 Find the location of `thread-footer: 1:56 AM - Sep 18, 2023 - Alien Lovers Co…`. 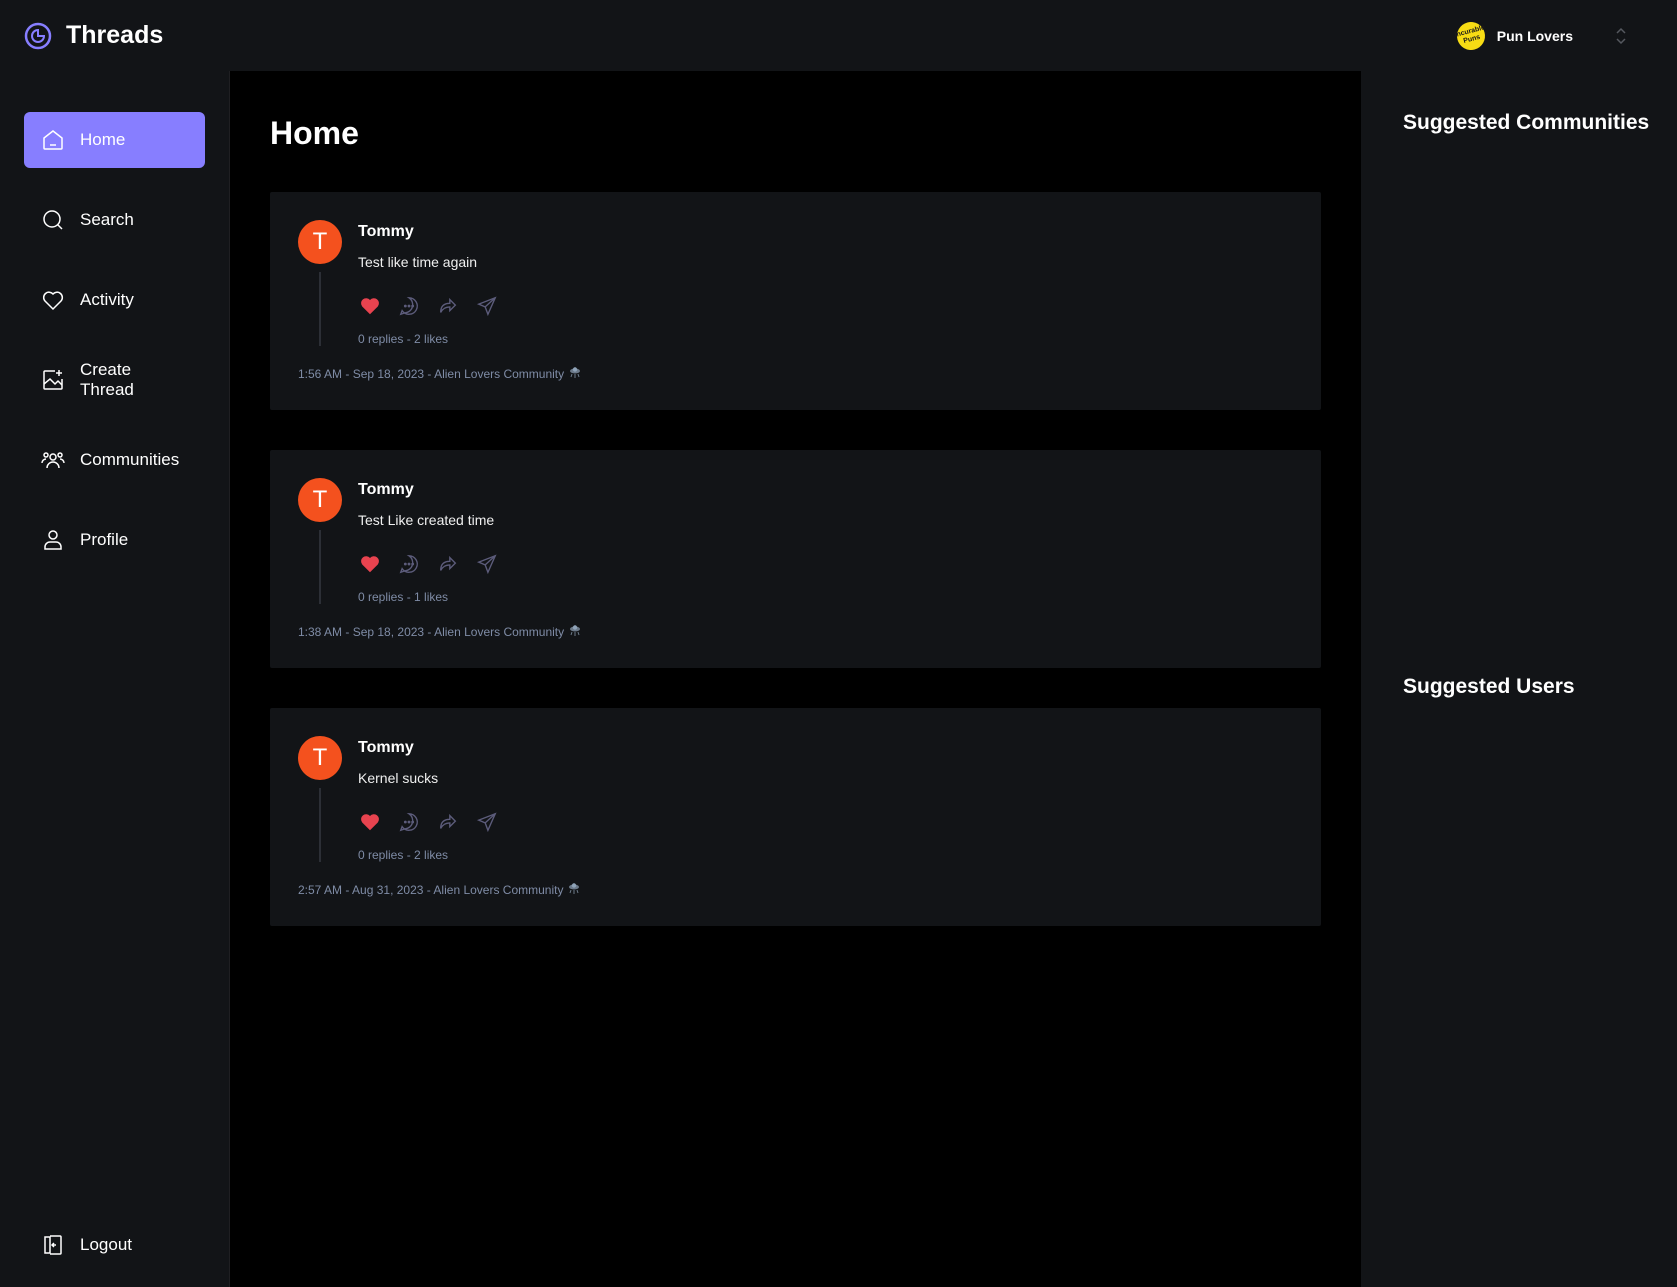

thread-footer: 1:56 AM - Sep 18, 2023 - Alien Lovers Co… is located at coordinates (440, 373).